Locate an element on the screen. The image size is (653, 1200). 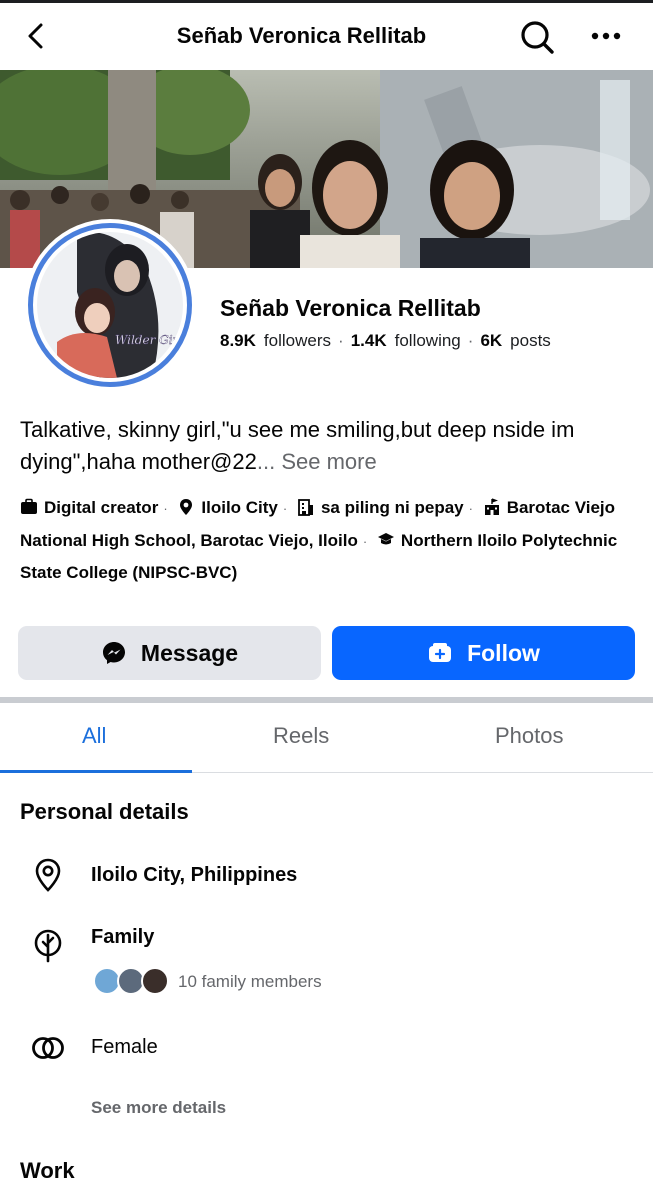
avatar-ring: Wilder Girl's Heart is located at coordinates (110, 305).